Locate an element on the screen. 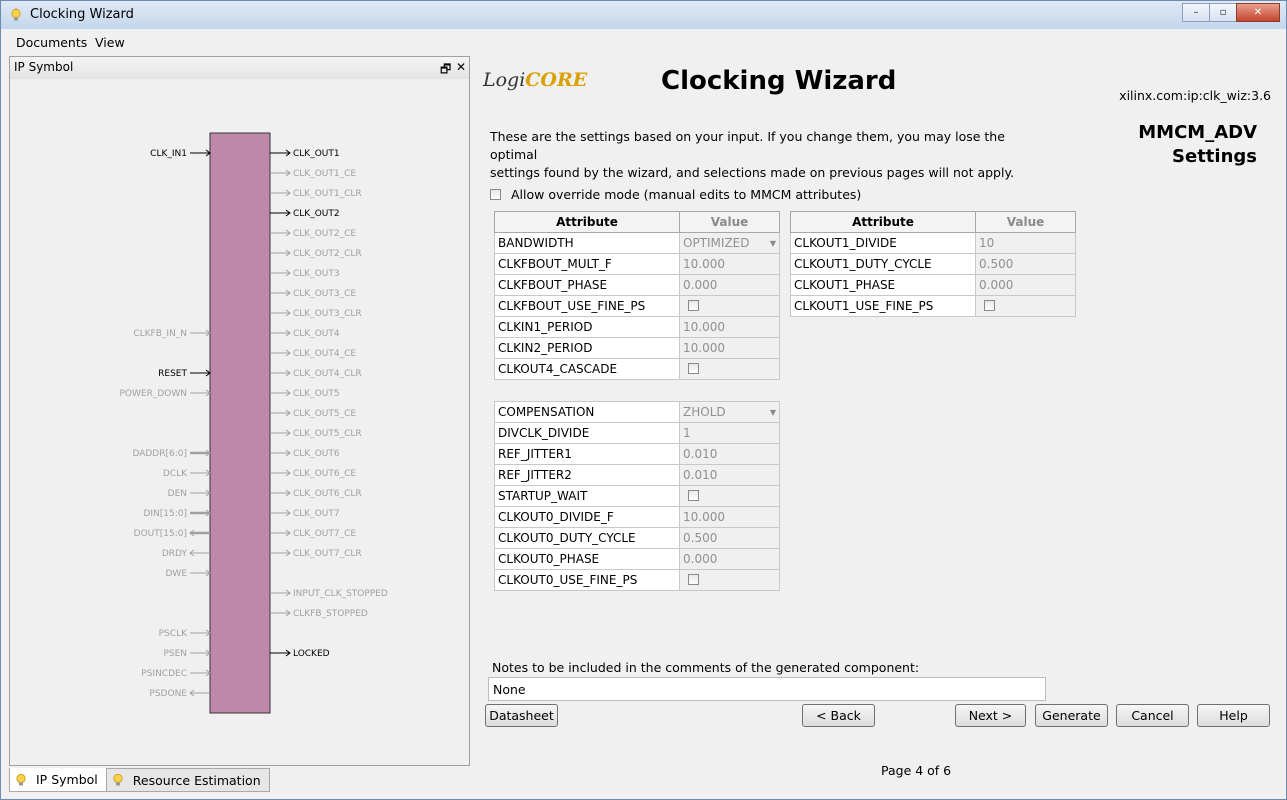 The width and height of the screenshot is (1287, 800). value-field: 10 is located at coordinates (1025, 243).